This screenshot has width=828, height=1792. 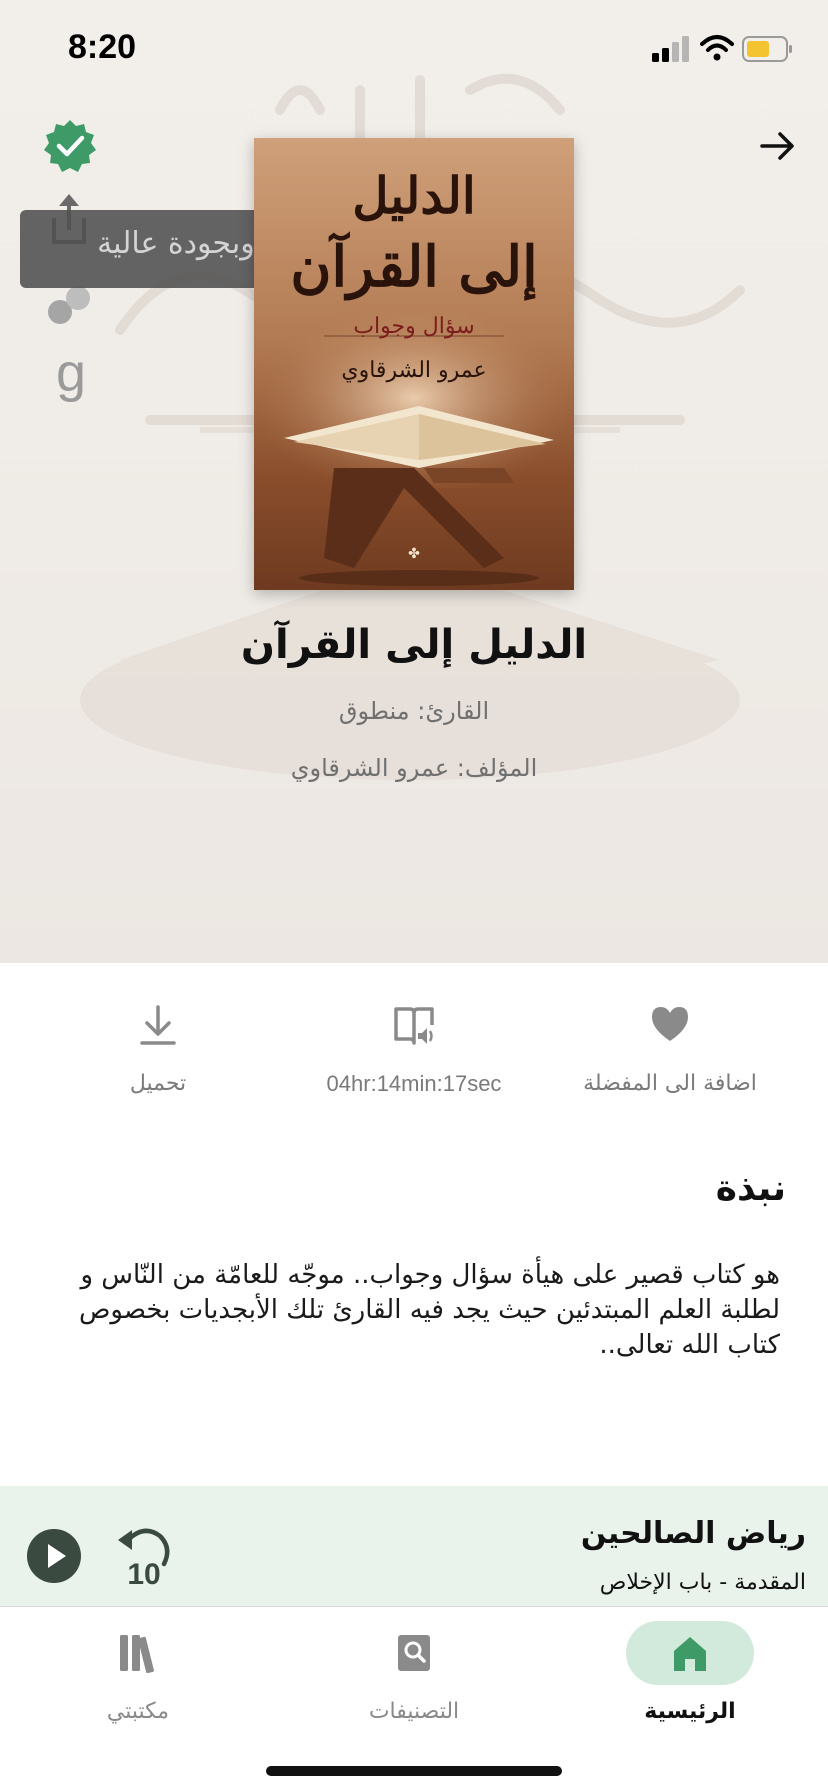 I want to click on rewind-seconds: 10, so click(x=143, y=1573).